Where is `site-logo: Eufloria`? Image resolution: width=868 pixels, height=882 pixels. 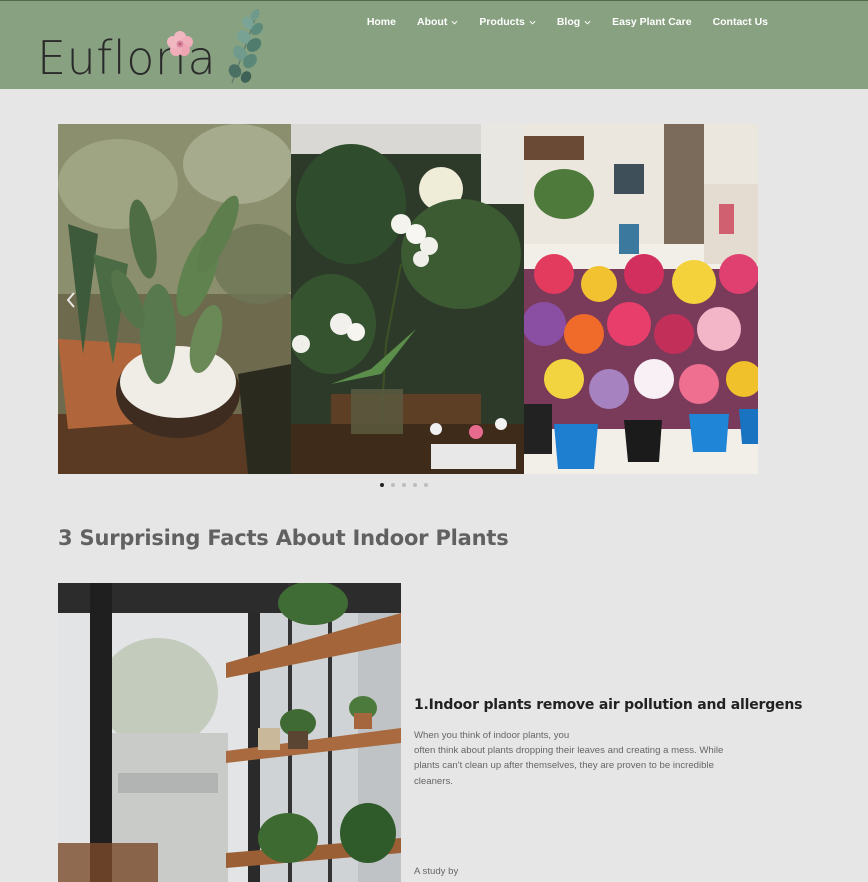
site-logo: Eufloria is located at coordinates (152, 47).